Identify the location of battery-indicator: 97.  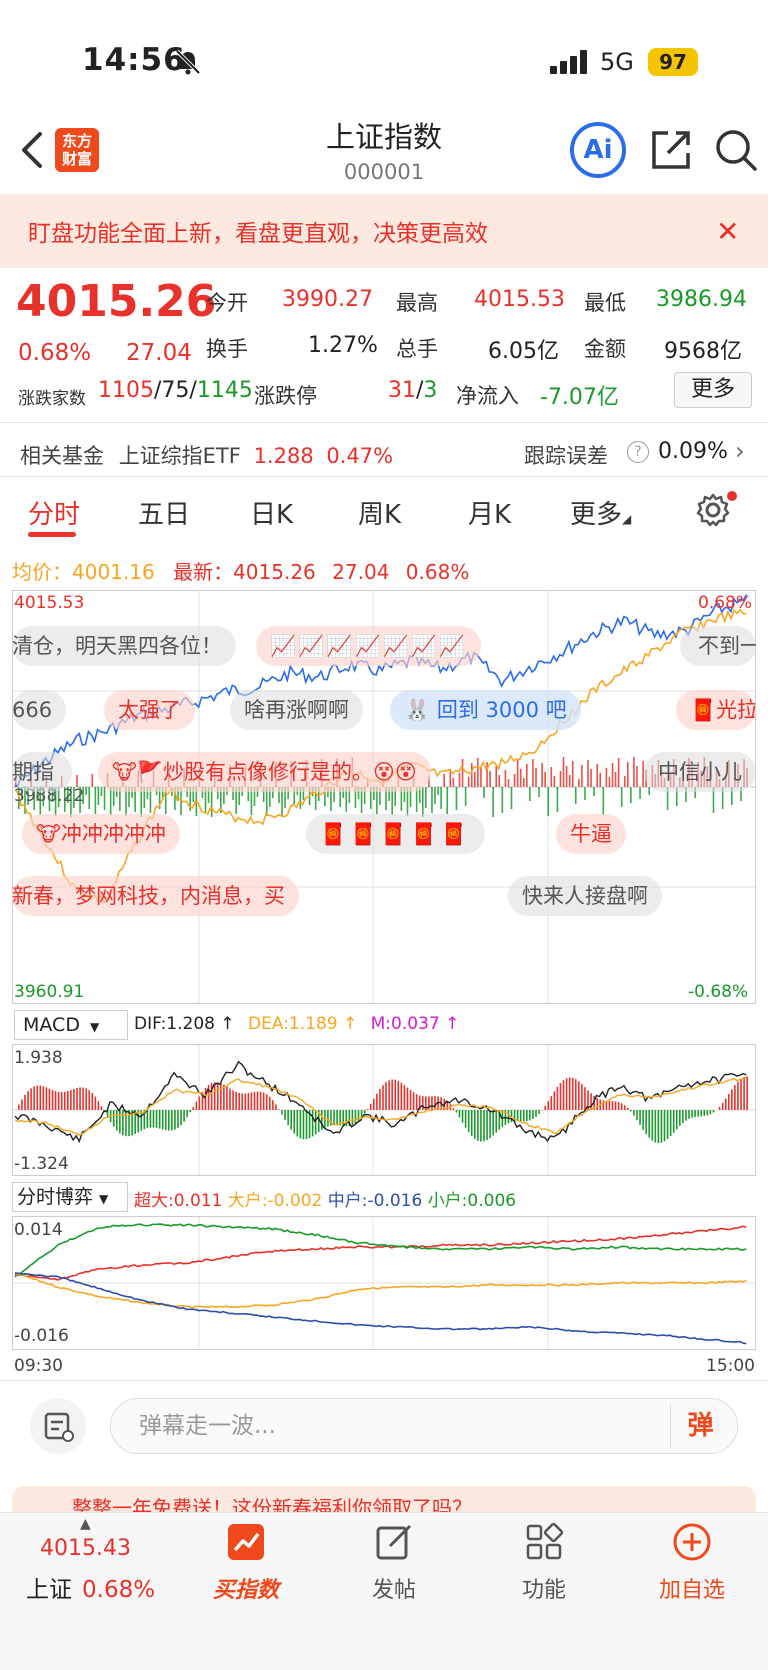
(673, 62).